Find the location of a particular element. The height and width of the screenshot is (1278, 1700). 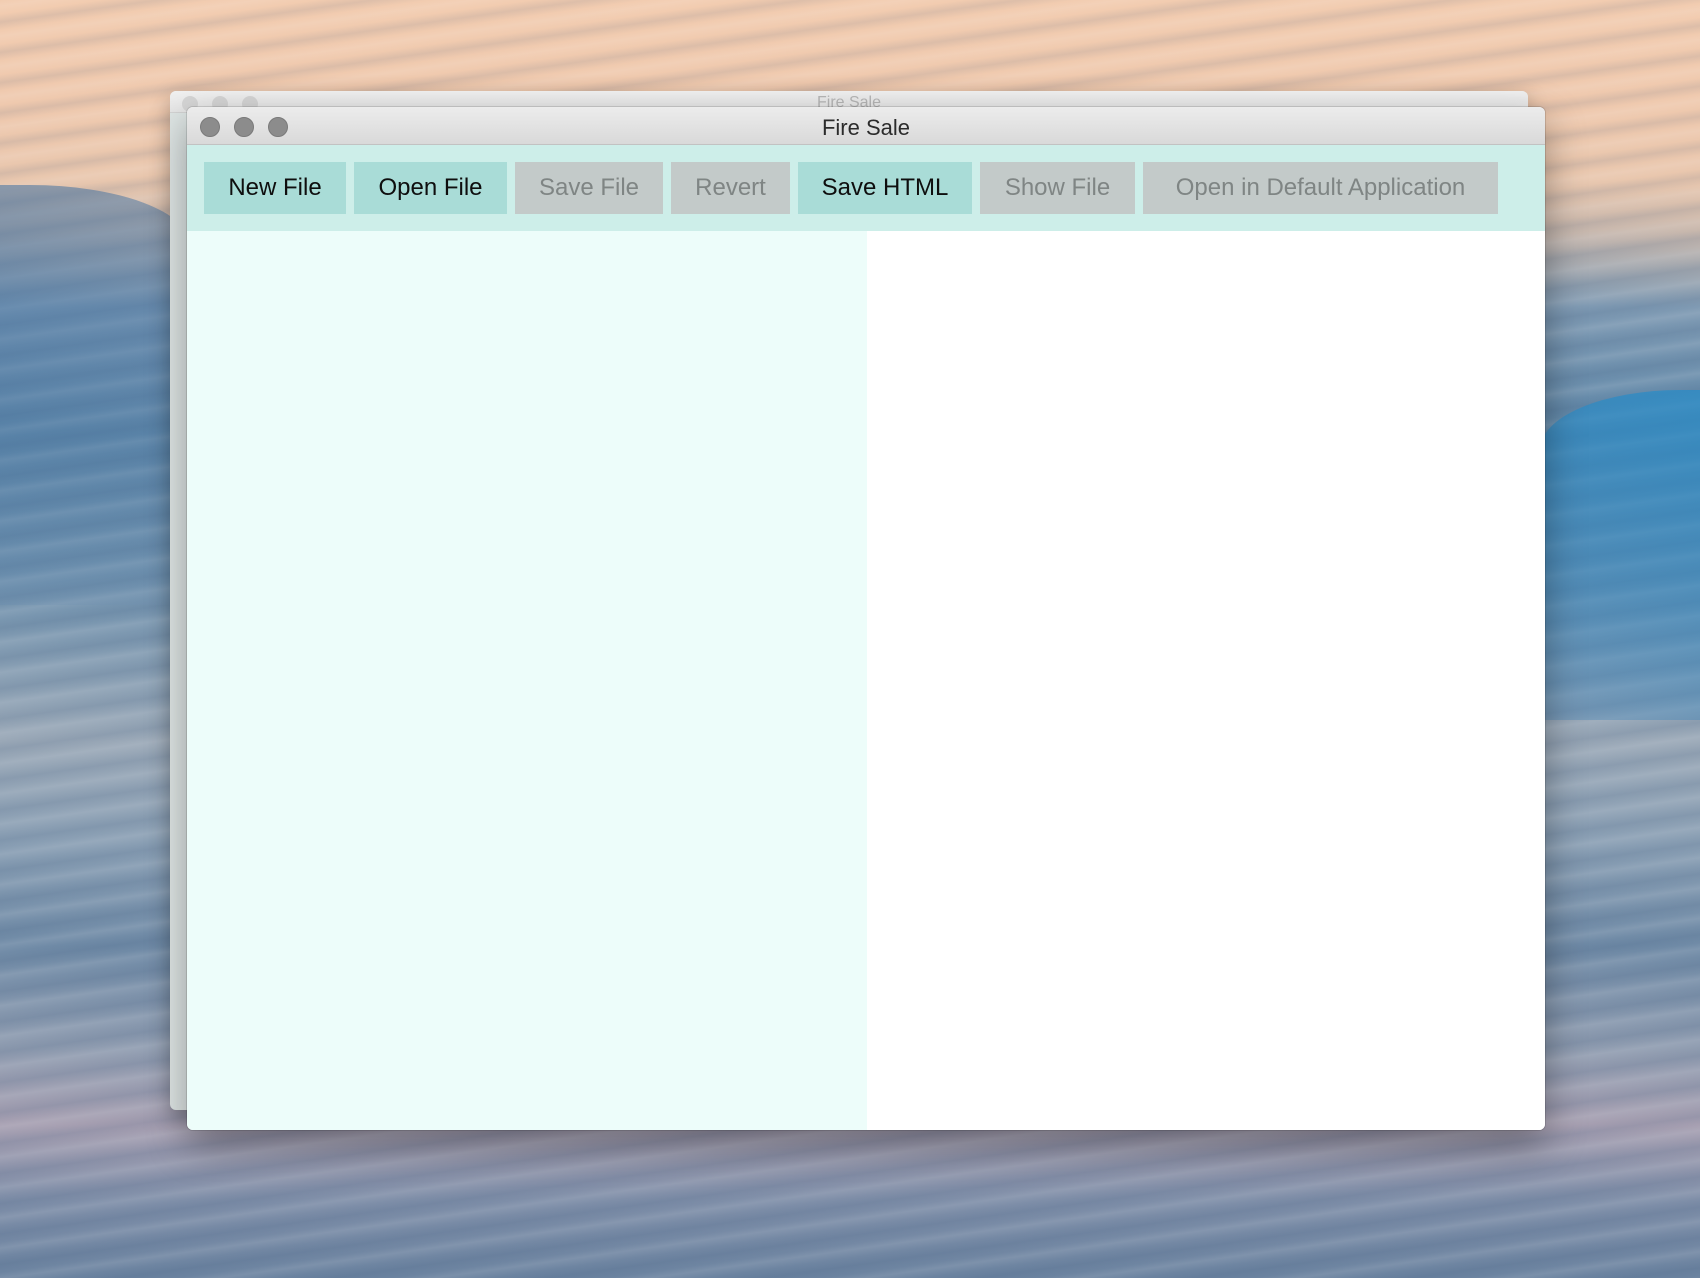

wallpaper-wave-right is located at coordinates (1620, 555).